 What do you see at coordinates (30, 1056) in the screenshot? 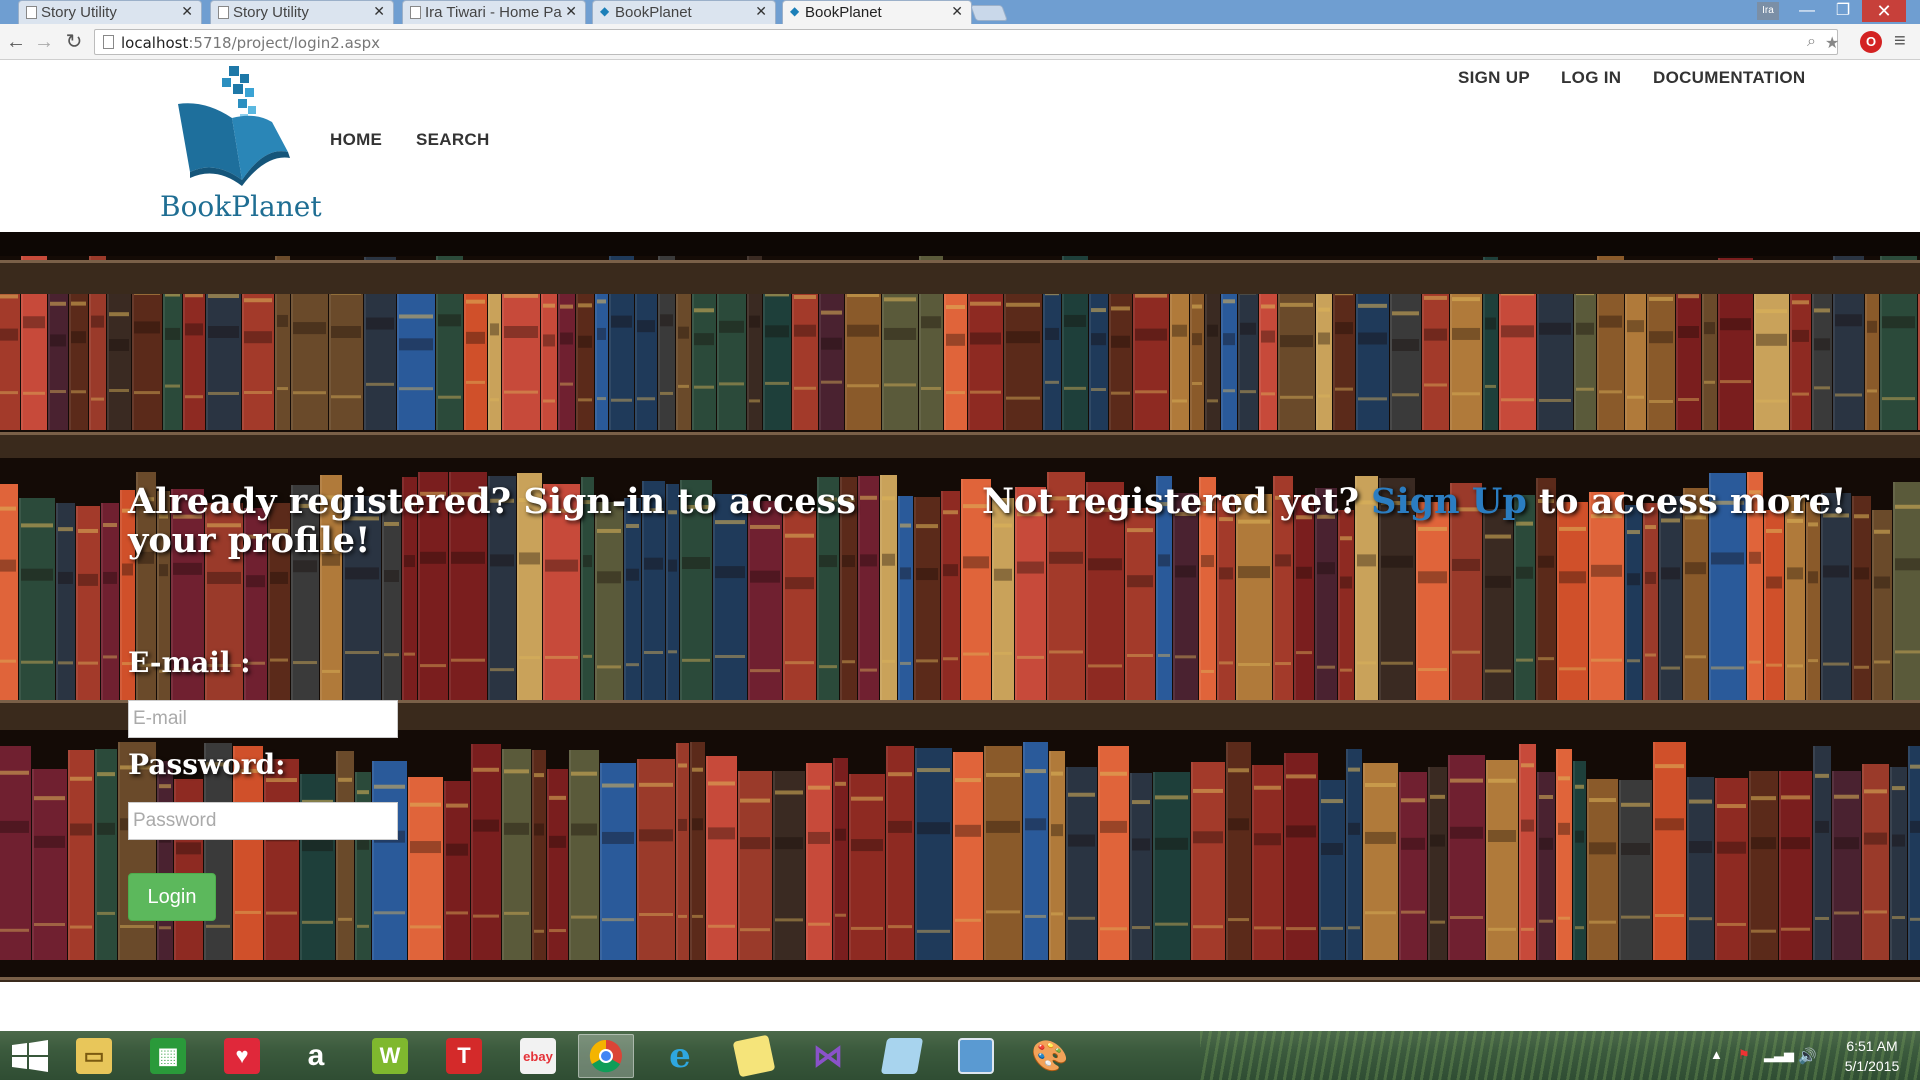
I see `windows-start-icon` at bounding box center [30, 1056].